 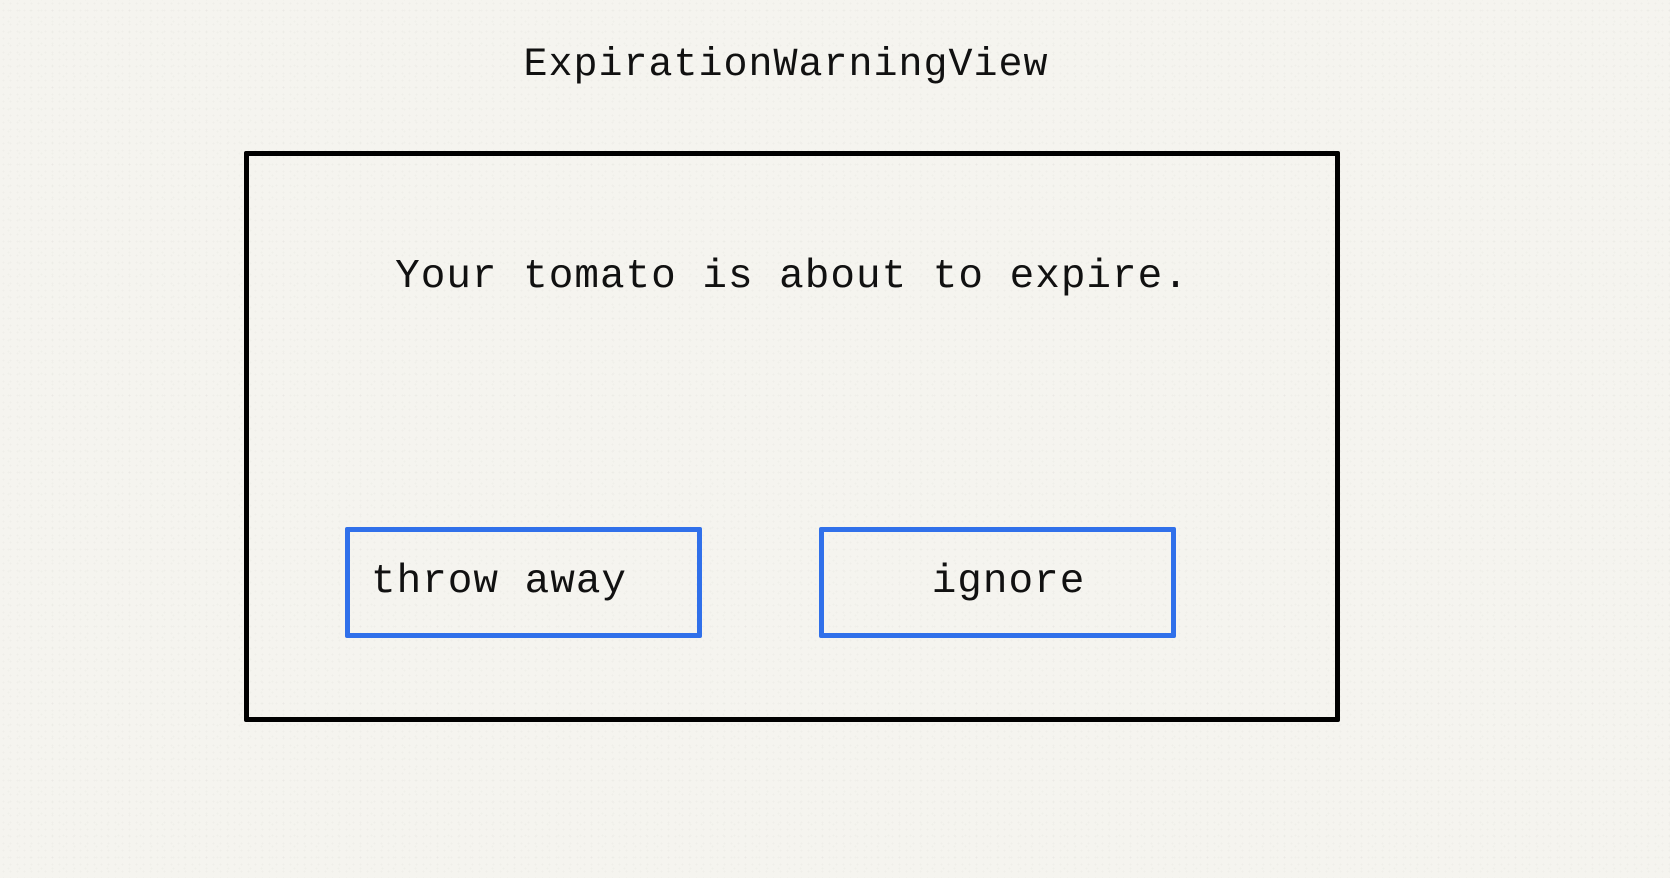 What do you see at coordinates (523, 582) in the screenshot?
I see `throw-away-button: throw away` at bounding box center [523, 582].